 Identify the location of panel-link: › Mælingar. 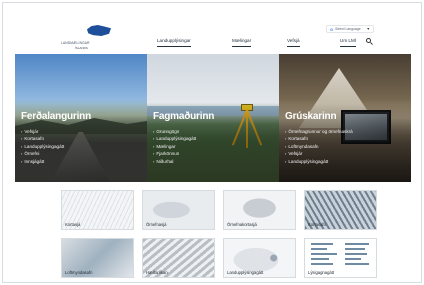
(174, 146).